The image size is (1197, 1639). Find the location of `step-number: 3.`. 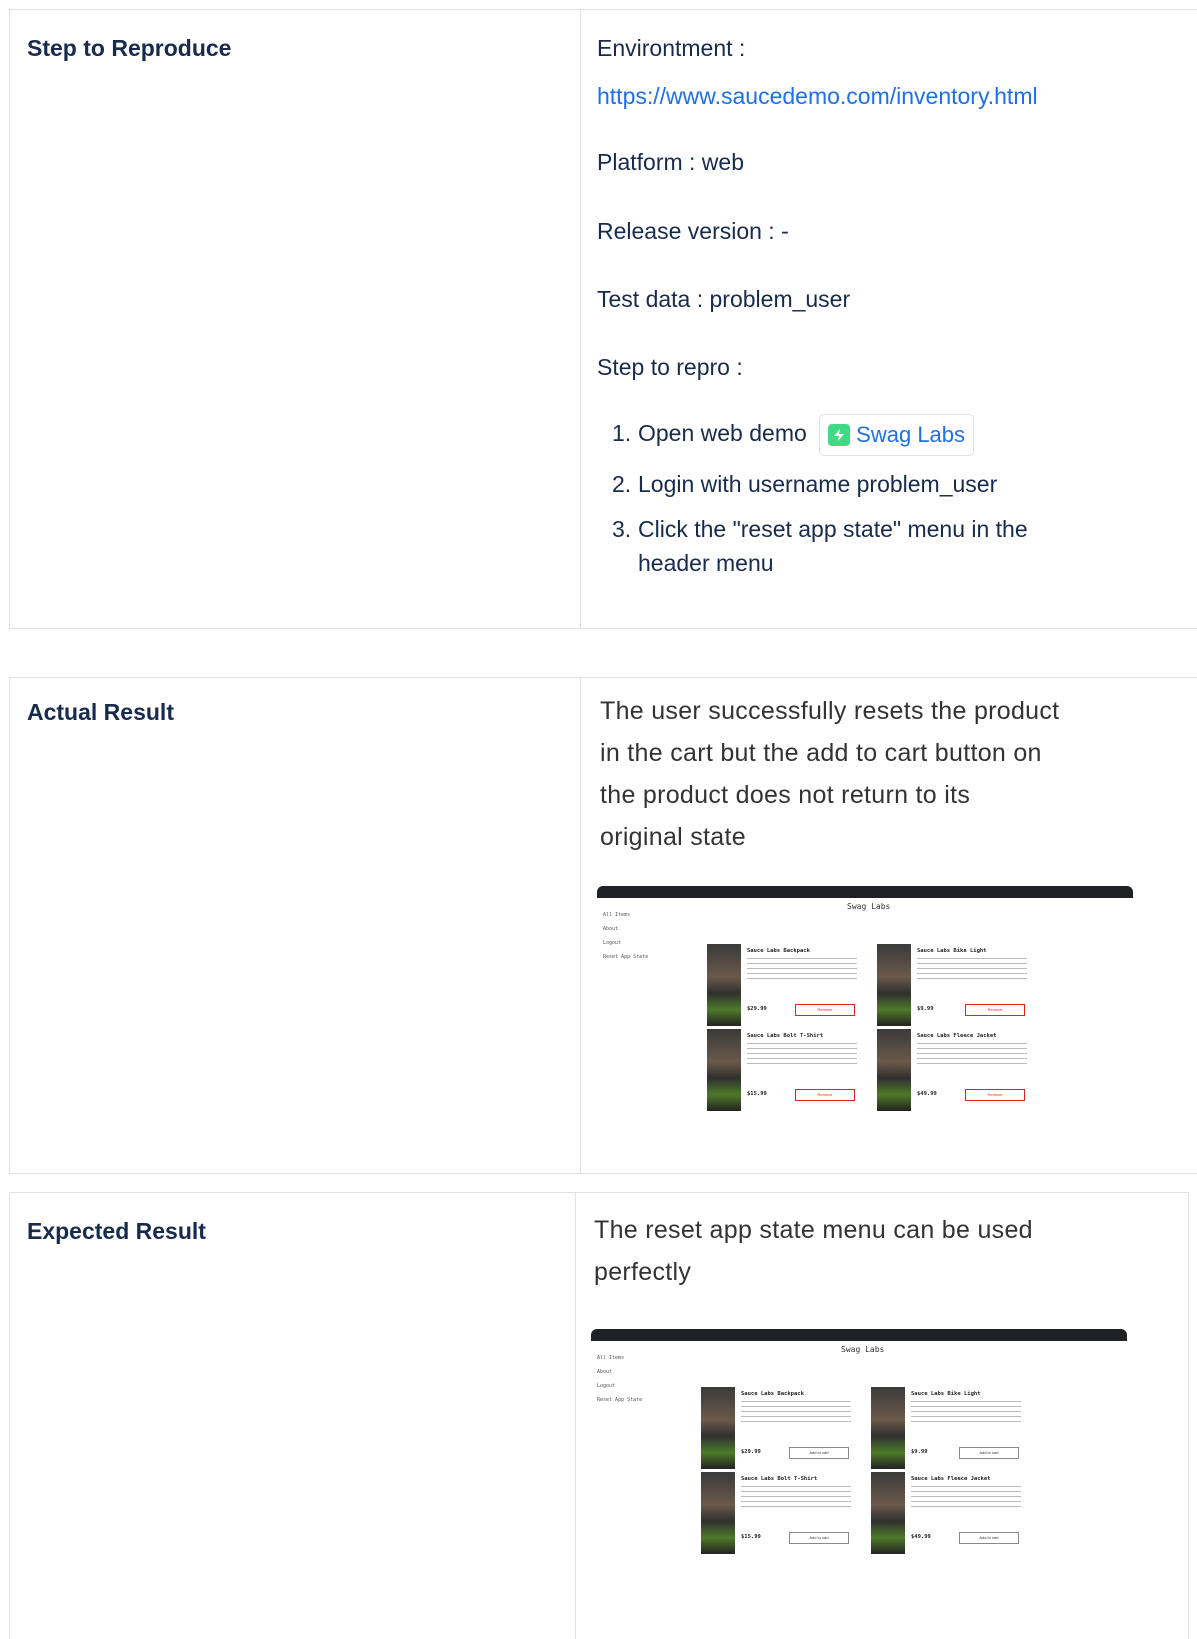

step-number: 3. is located at coordinates (622, 529).